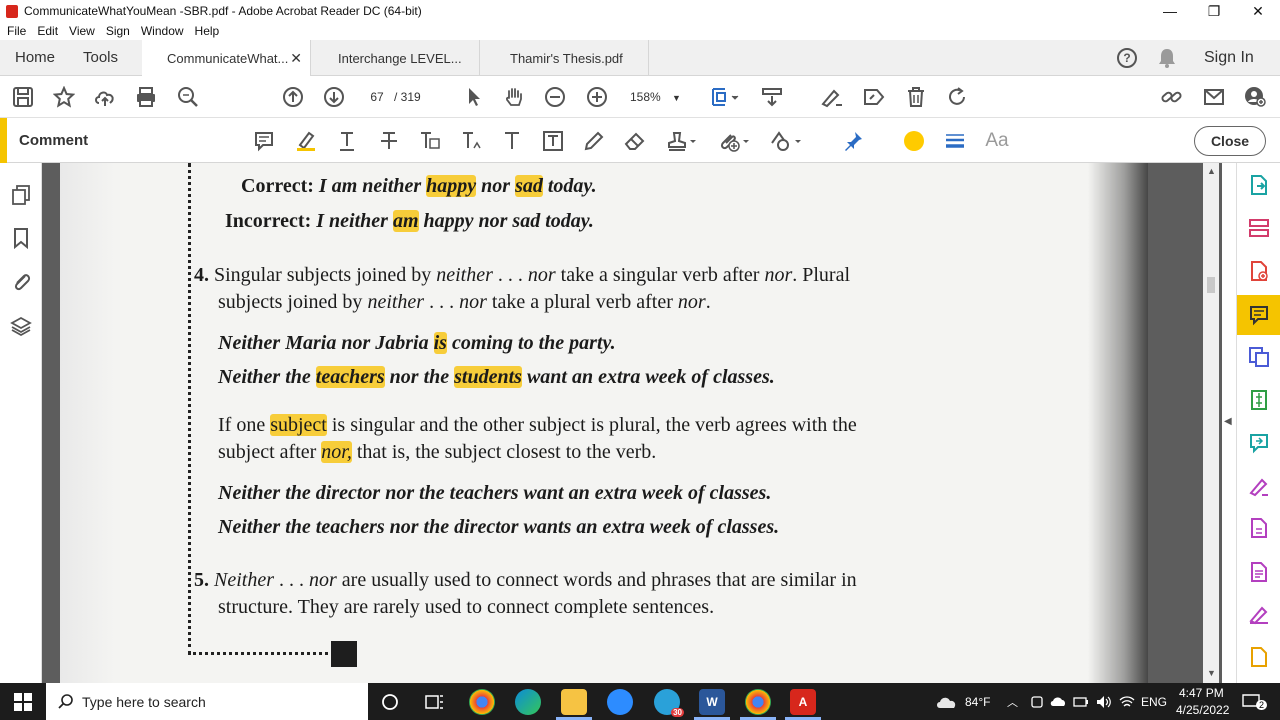 This screenshot has height=720, width=1280. What do you see at coordinates (758, 702) in the screenshot?
I see `chrome-profile-icon` at bounding box center [758, 702].